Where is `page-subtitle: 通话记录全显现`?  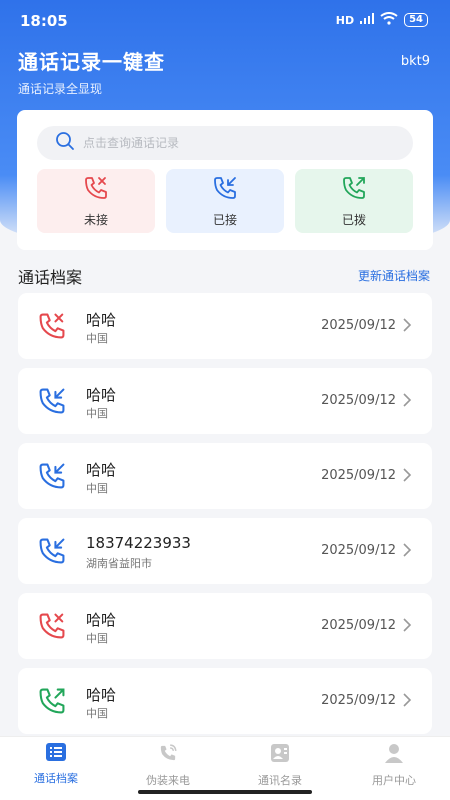
page-subtitle: 通话记录全显现 is located at coordinates (60, 89).